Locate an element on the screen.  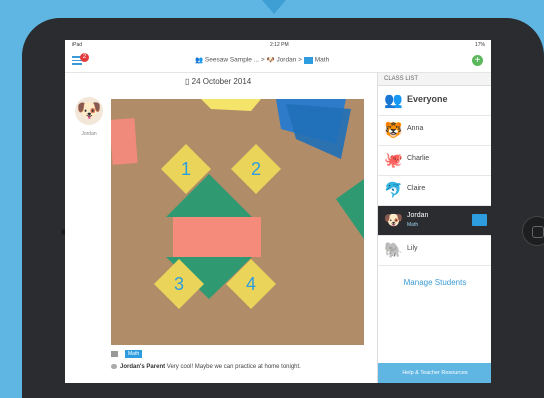
post-date-text: 24 October 2014 is located at coordinates (221, 81).